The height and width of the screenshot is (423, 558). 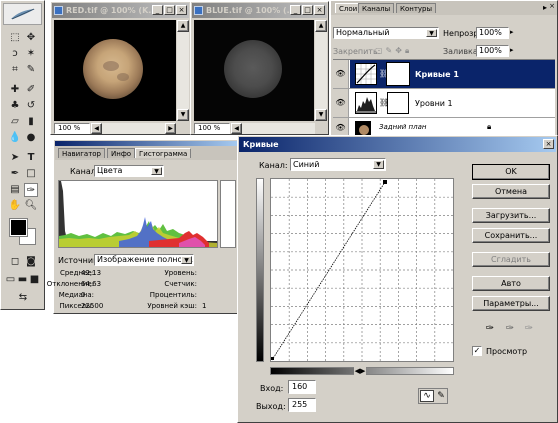 What do you see at coordinates (511, 283) in the screenshot?
I see `auto-button: Авто` at bounding box center [511, 283].